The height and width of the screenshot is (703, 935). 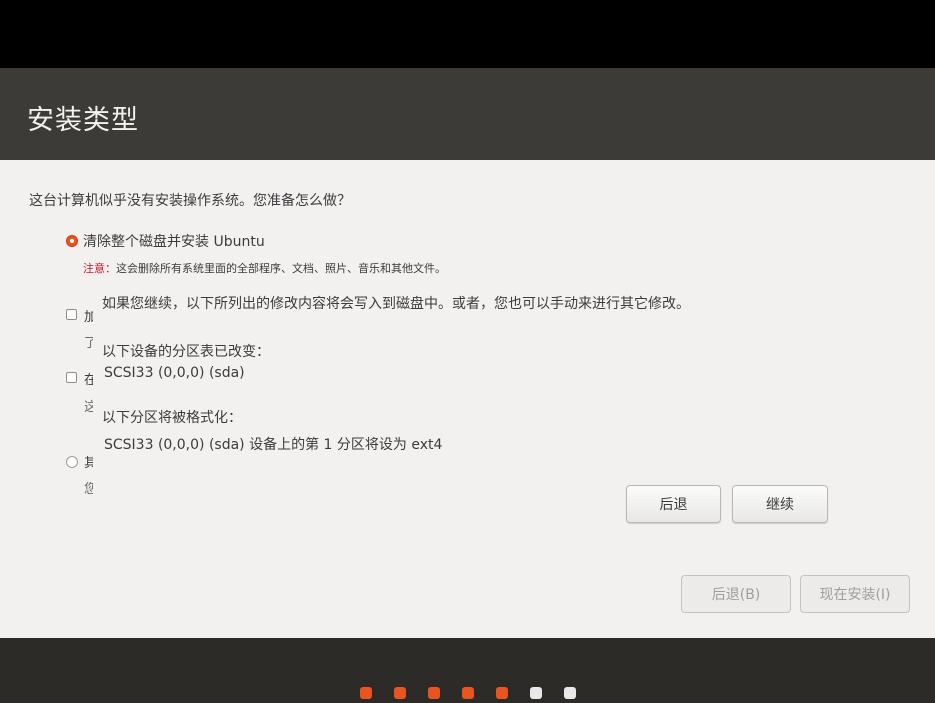 I want to click on question-text: 这台计算机似乎没有安装操作系统。您准备怎么做？, so click(x=190, y=201).